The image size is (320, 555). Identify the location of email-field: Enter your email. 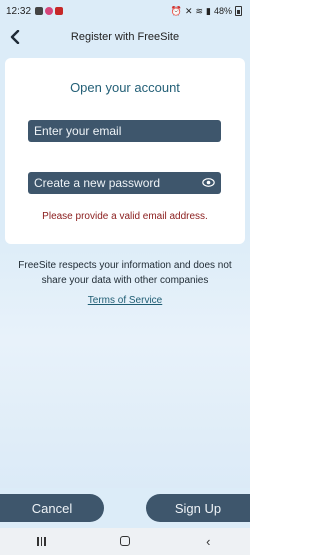
(124, 131).